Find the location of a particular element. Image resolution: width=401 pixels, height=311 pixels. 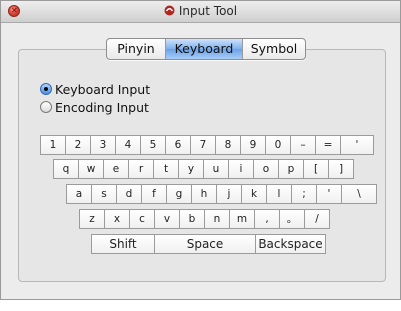

key-0: 0 is located at coordinates (278, 145).